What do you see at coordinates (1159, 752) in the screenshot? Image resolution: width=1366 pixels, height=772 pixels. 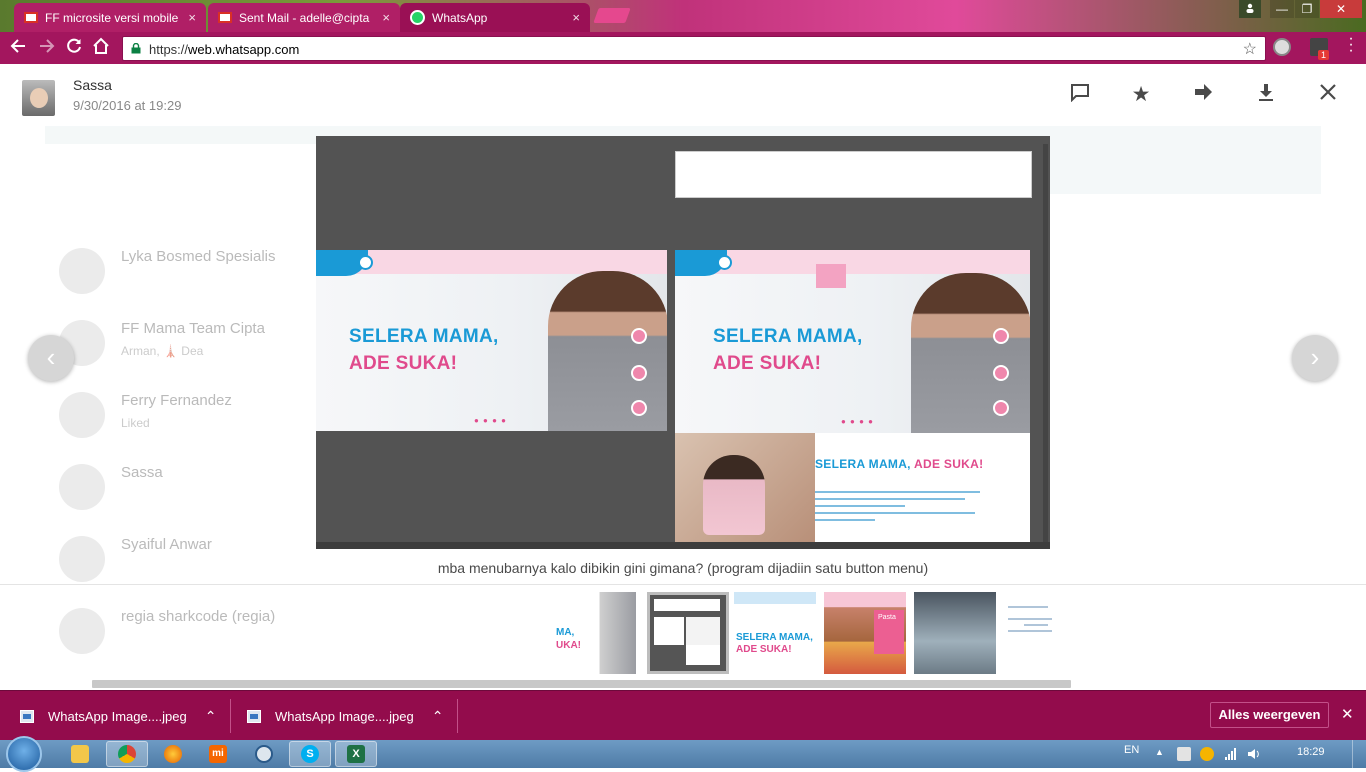 I see `tray-expand-icon: ▲` at bounding box center [1159, 752].